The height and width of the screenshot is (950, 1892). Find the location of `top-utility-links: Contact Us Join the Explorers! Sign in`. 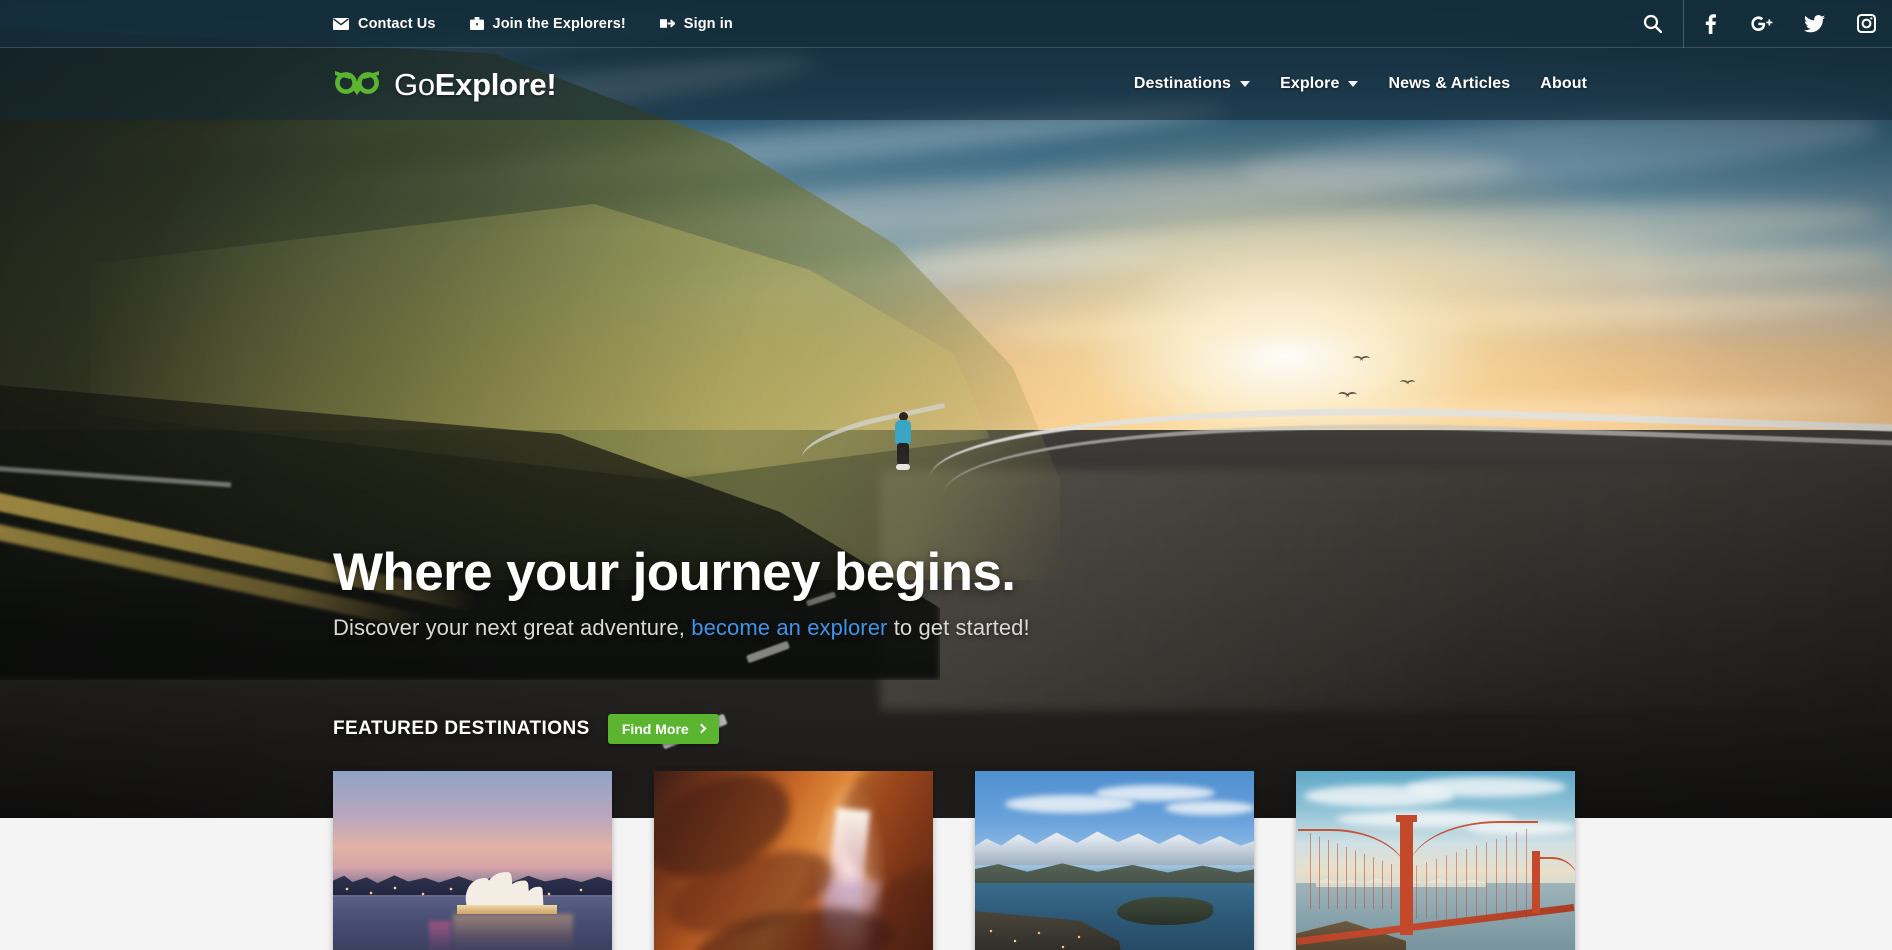

top-utility-links: Contact Us Join the Explorers! Sign in is located at coordinates (533, 24).